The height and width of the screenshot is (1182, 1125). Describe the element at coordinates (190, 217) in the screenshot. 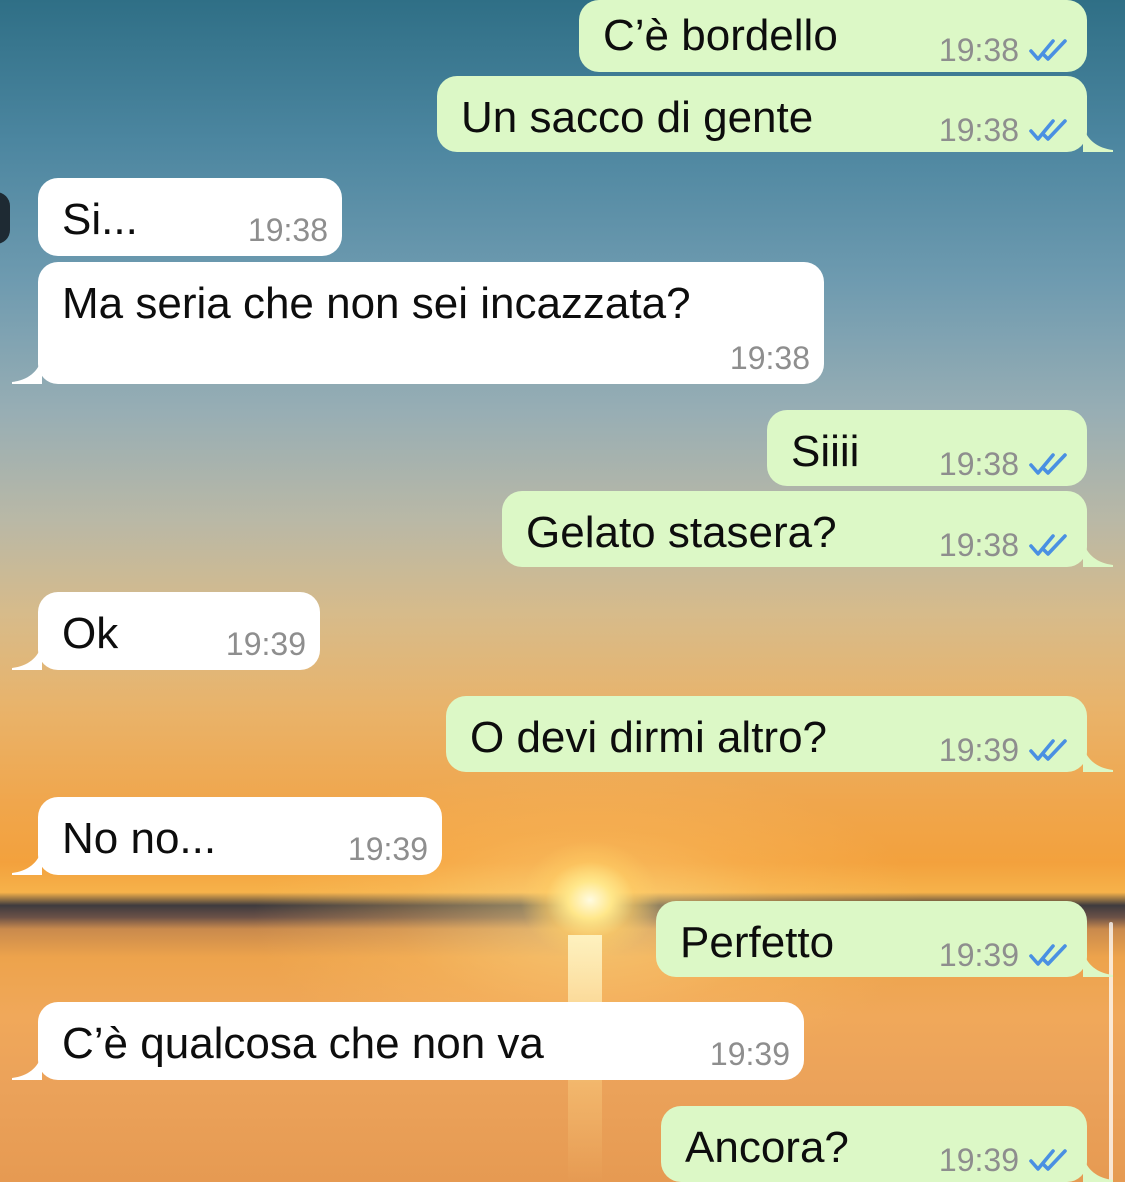

I see `message-bubble-incoming: Si... 19:38` at that location.